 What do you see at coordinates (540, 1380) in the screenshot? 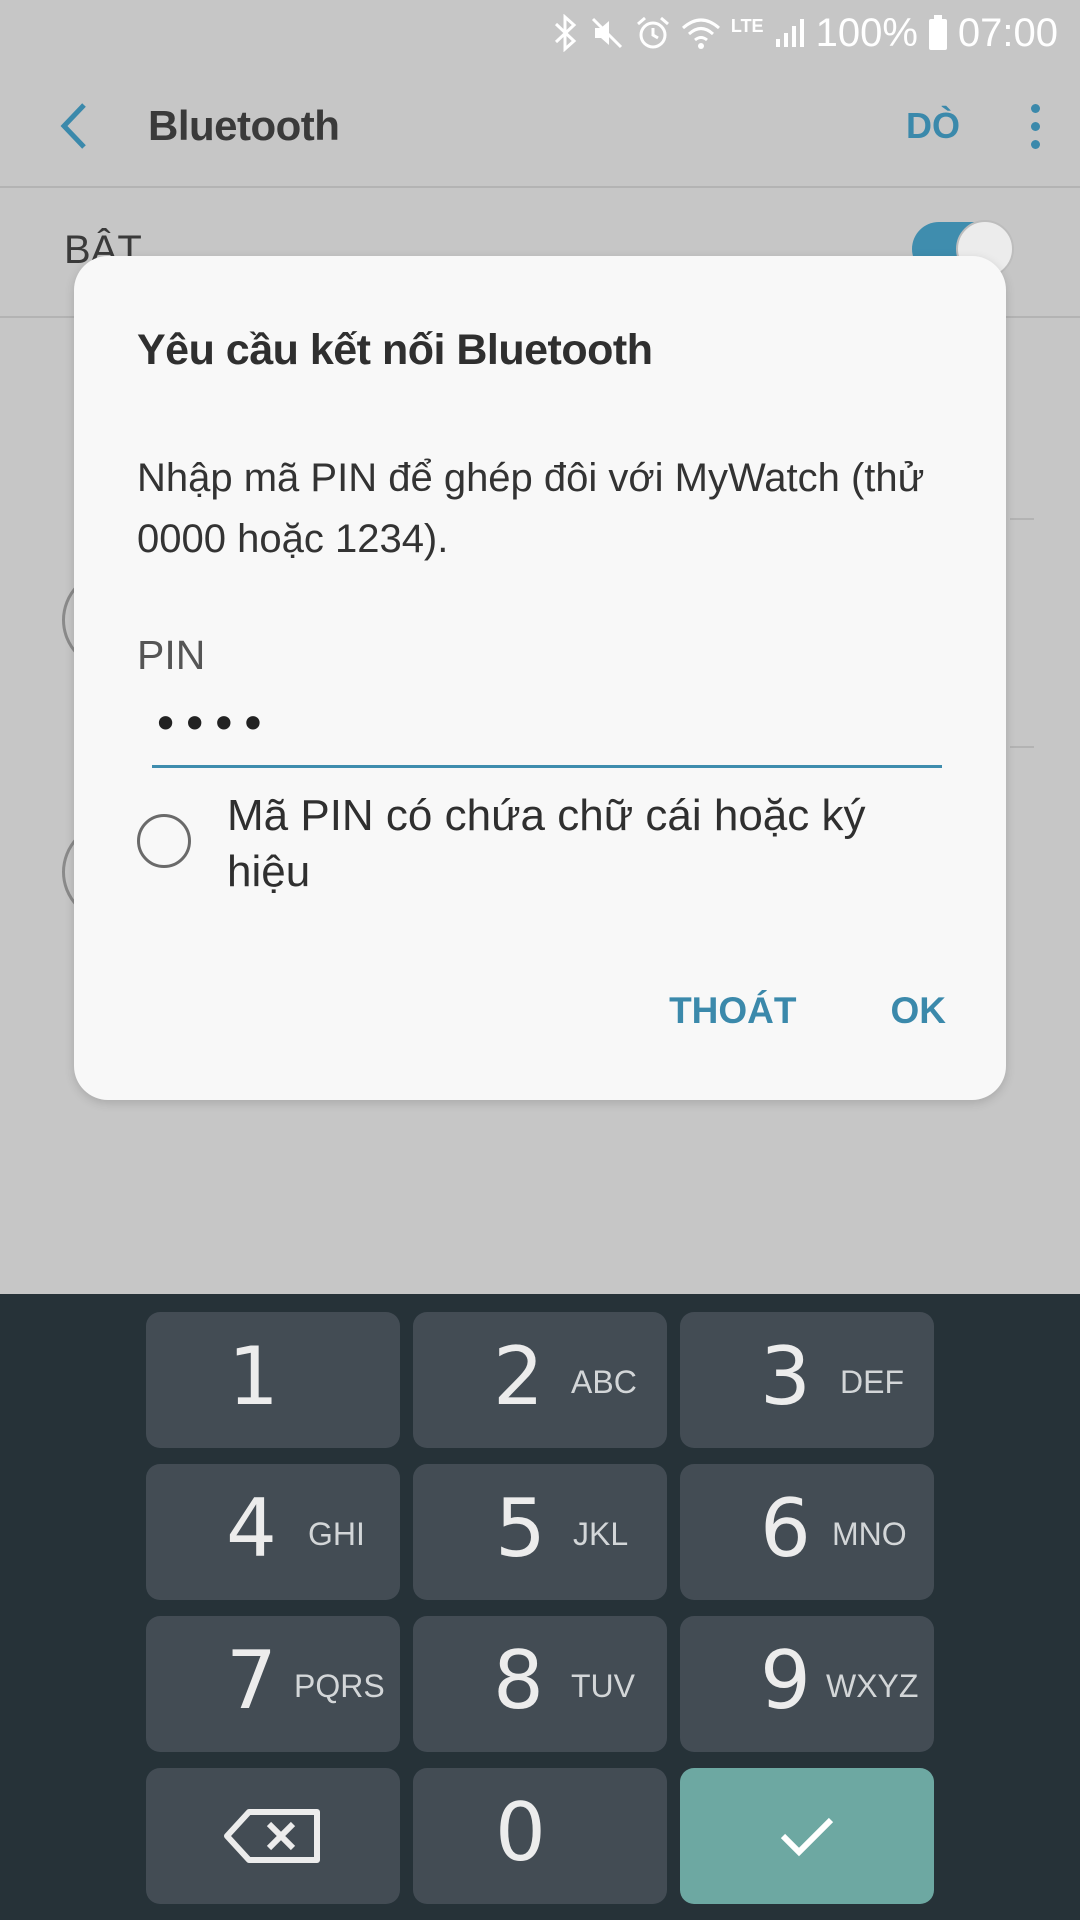
I see `key-2: 2 ABC` at bounding box center [540, 1380].